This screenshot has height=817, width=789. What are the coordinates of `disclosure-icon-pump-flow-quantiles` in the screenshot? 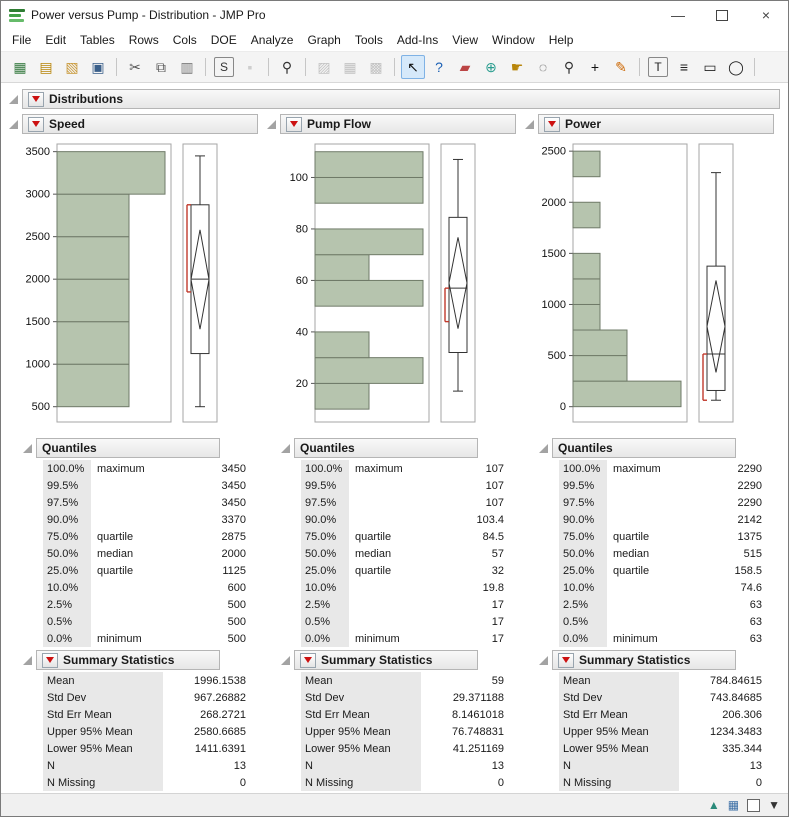 It's located at (285, 448).